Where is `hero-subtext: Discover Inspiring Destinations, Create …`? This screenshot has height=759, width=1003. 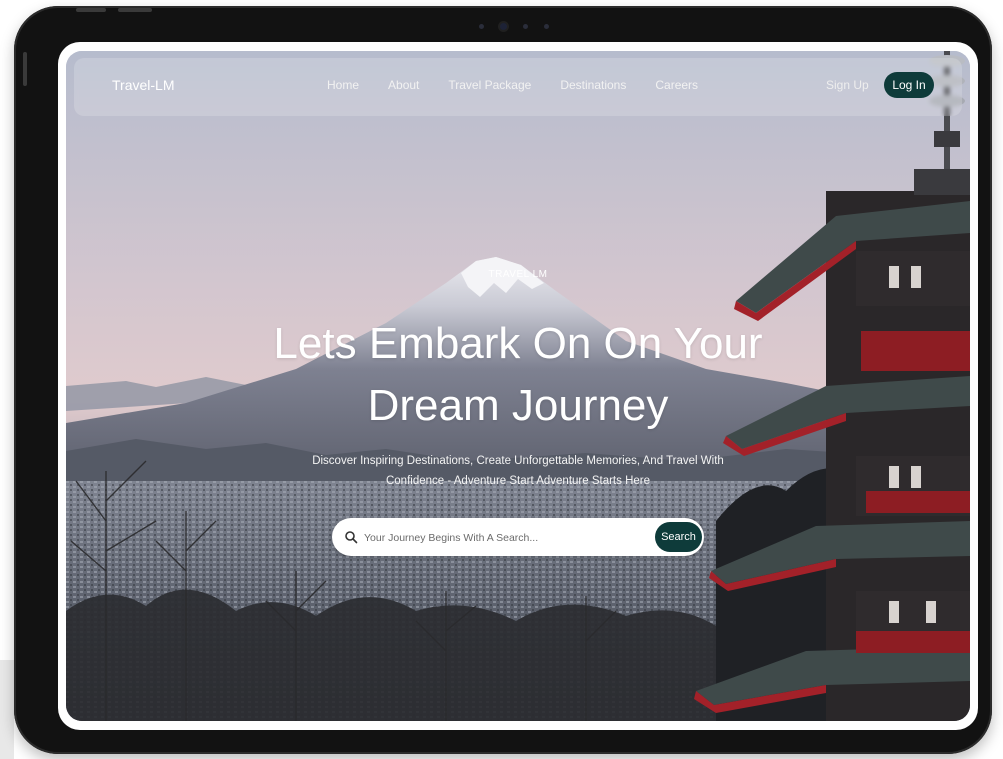
hero-subtext: Discover Inspiring Destinations, Create … is located at coordinates (518, 471).